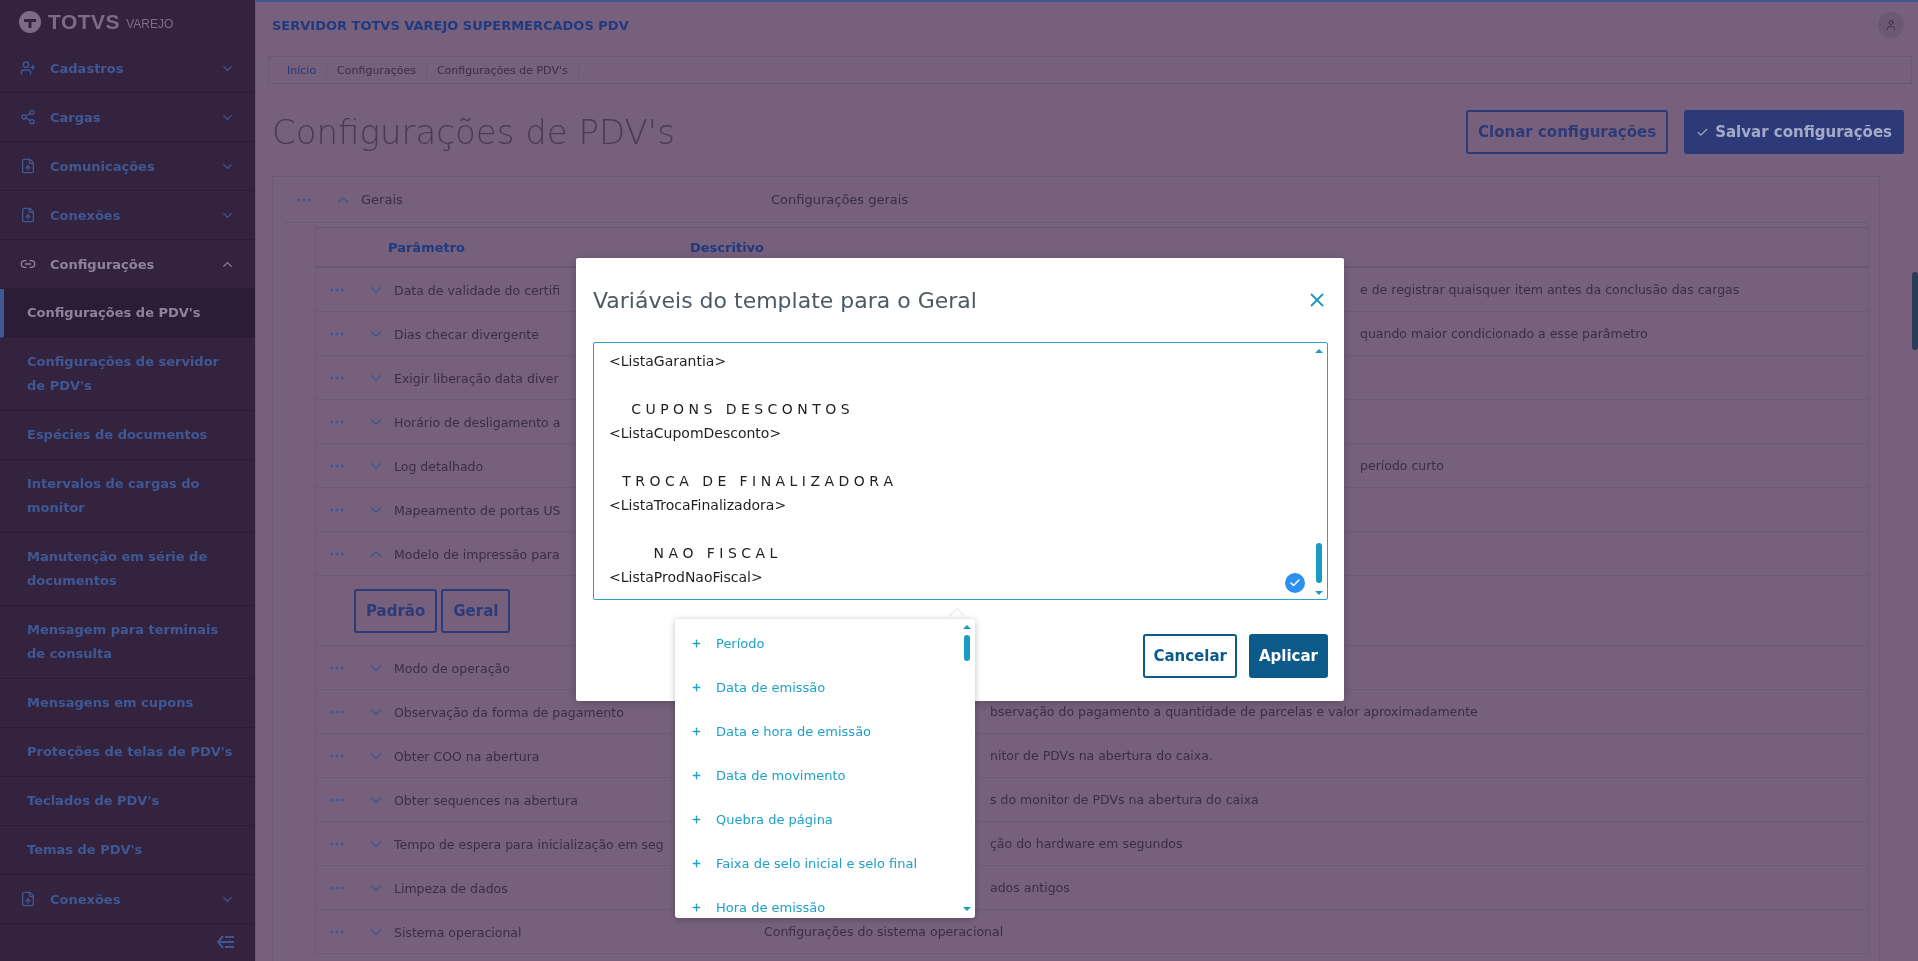  I want to click on table-cell: Exigir liberação data diver, so click(476, 378).